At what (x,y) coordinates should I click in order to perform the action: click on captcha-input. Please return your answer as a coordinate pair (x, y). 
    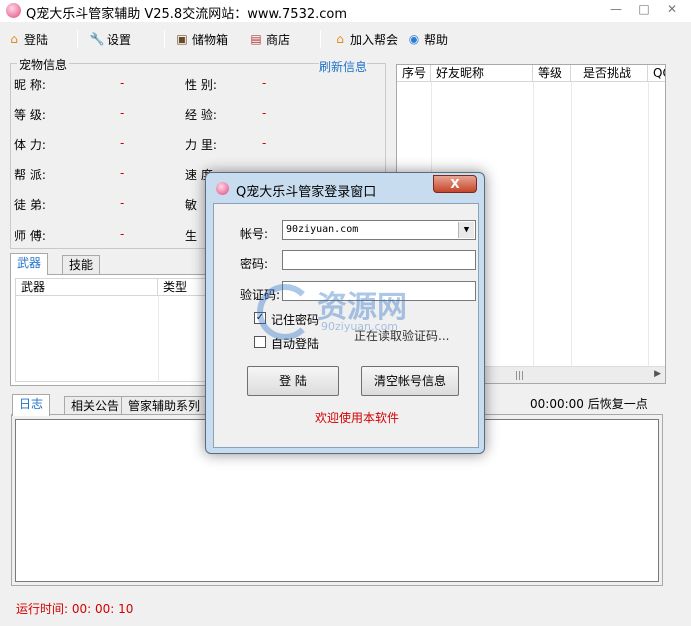
    Looking at the image, I should click on (379, 291).